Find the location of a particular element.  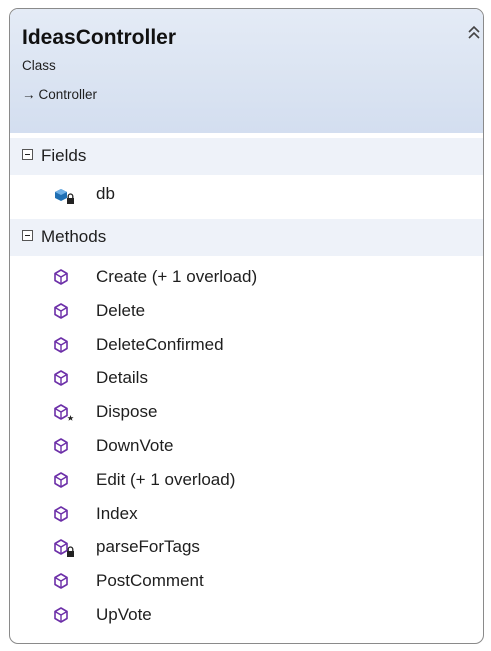

member-name: parseForTags is located at coordinates (148, 547).